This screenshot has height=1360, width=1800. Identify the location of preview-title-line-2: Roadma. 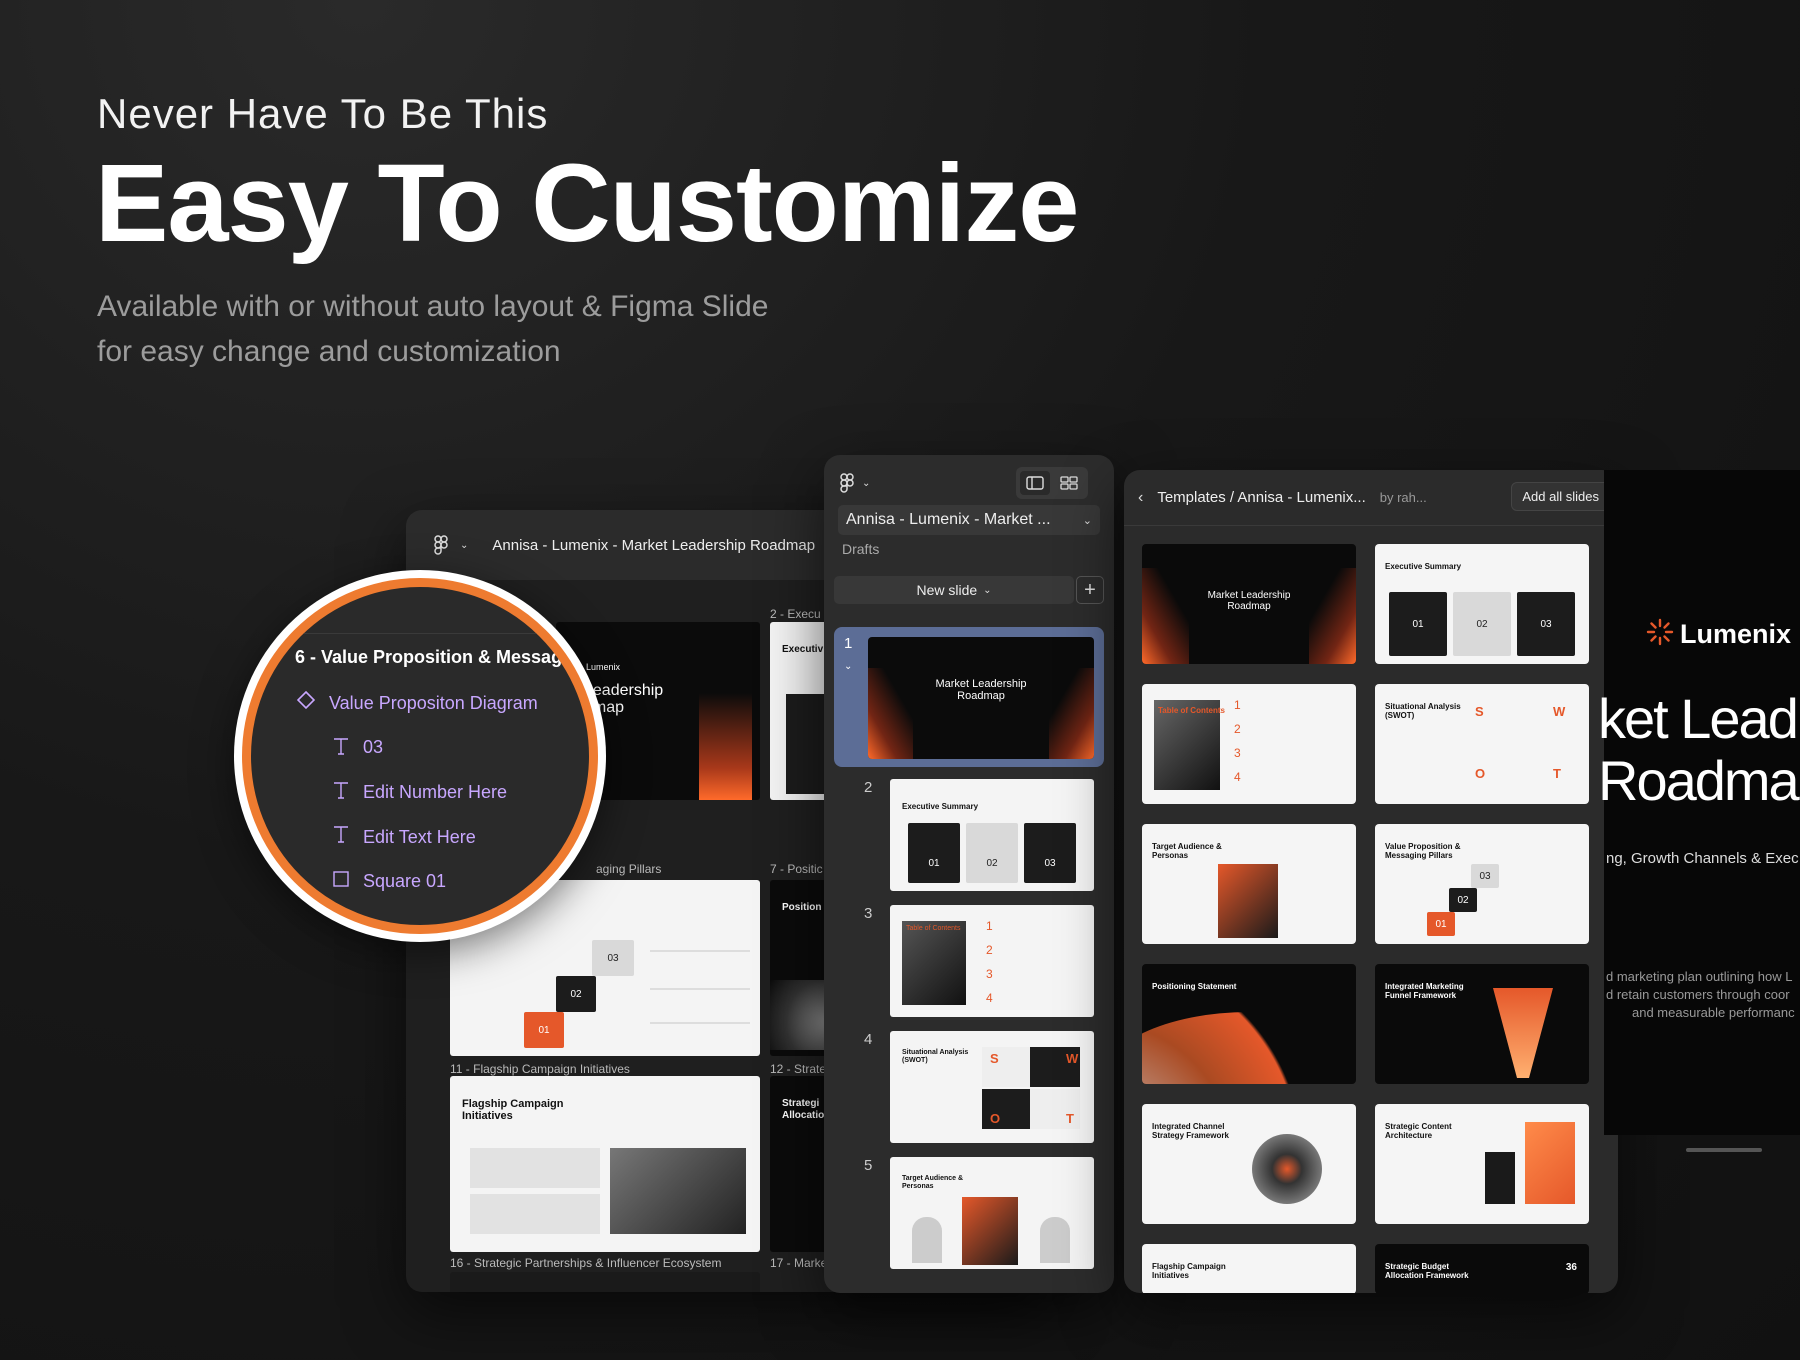
(1699, 780).